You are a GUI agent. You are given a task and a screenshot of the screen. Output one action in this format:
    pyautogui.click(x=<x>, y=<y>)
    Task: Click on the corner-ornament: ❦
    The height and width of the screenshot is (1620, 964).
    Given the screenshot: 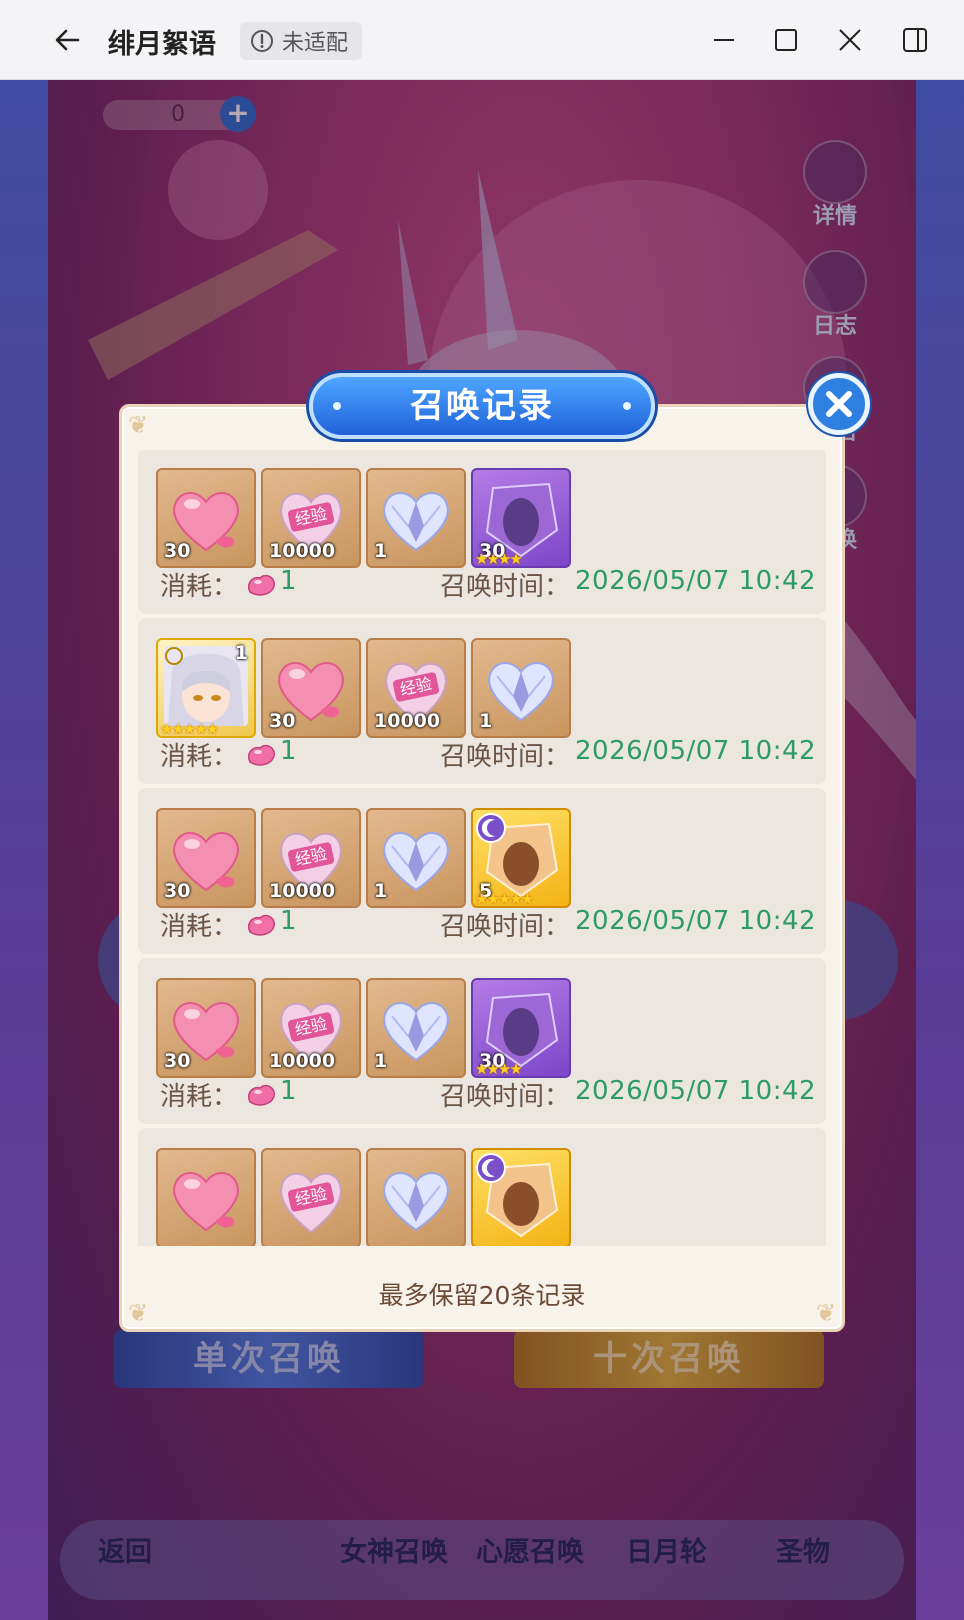 What is the action you would take?
    pyautogui.click(x=138, y=425)
    